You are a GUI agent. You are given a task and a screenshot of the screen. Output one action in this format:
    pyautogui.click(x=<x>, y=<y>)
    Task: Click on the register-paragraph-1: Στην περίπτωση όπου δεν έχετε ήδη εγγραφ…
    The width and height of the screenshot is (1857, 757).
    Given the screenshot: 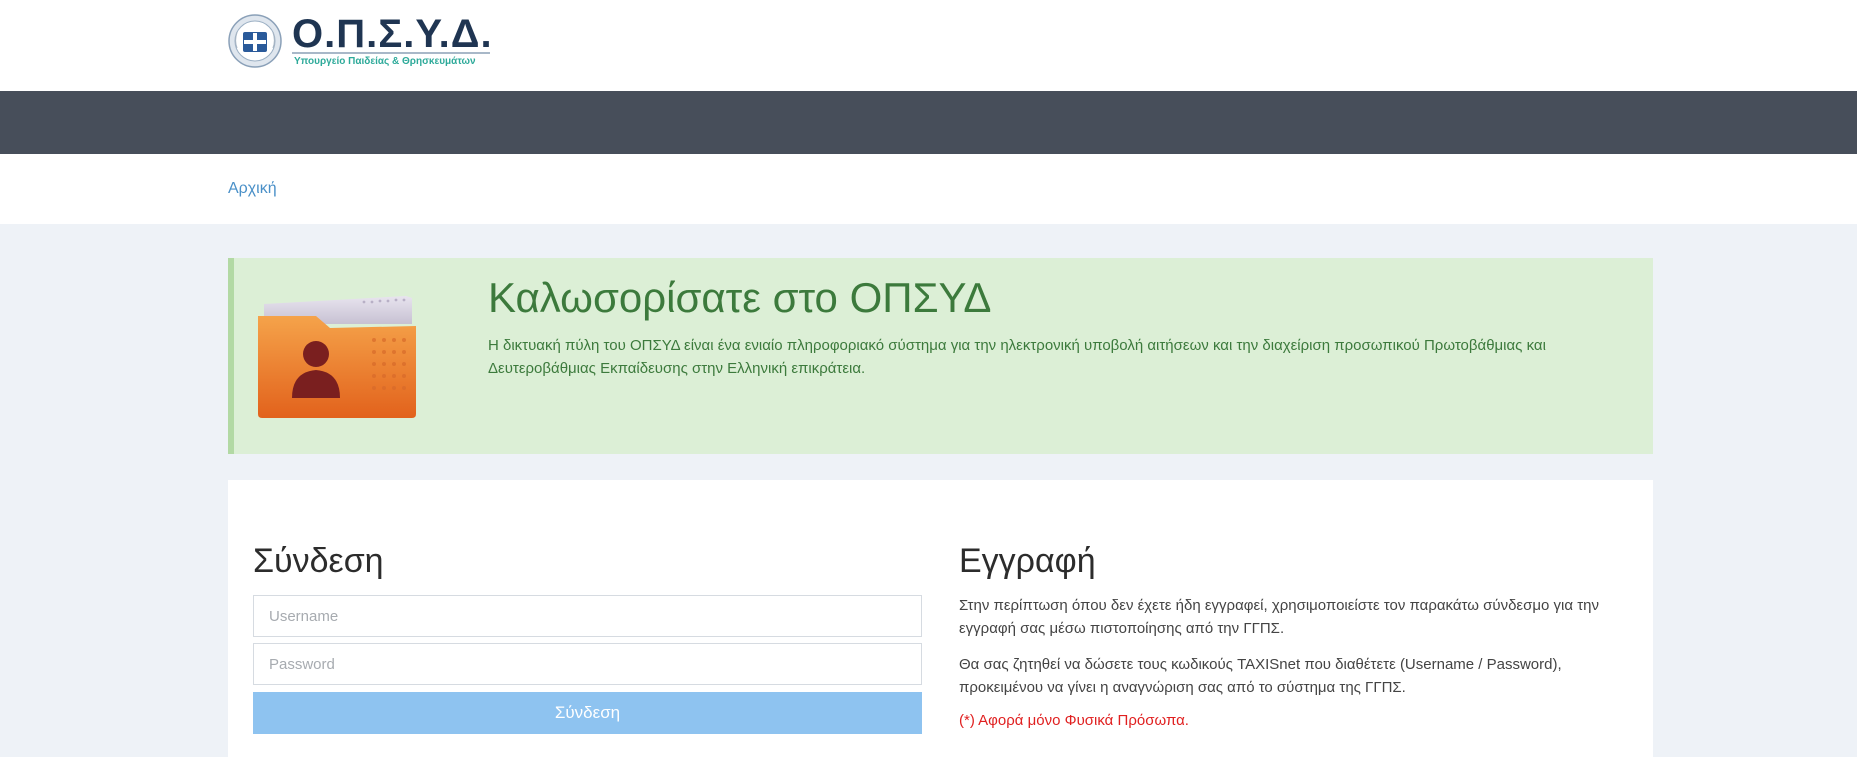 What is the action you would take?
    pyautogui.click(x=1279, y=617)
    